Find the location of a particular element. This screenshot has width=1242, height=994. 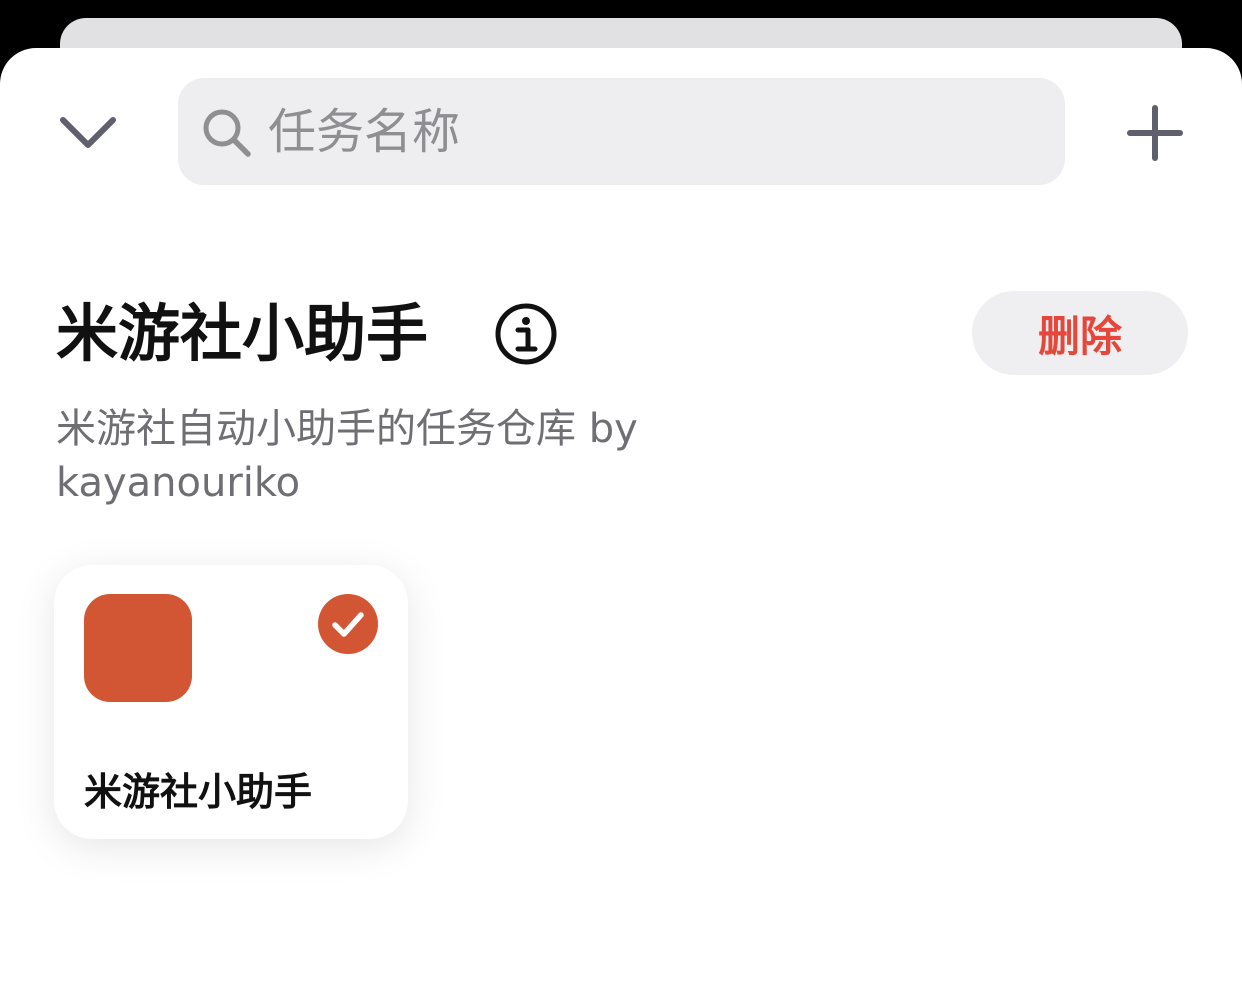

task-card: 米游社小助手 is located at coordinates (231, 702).